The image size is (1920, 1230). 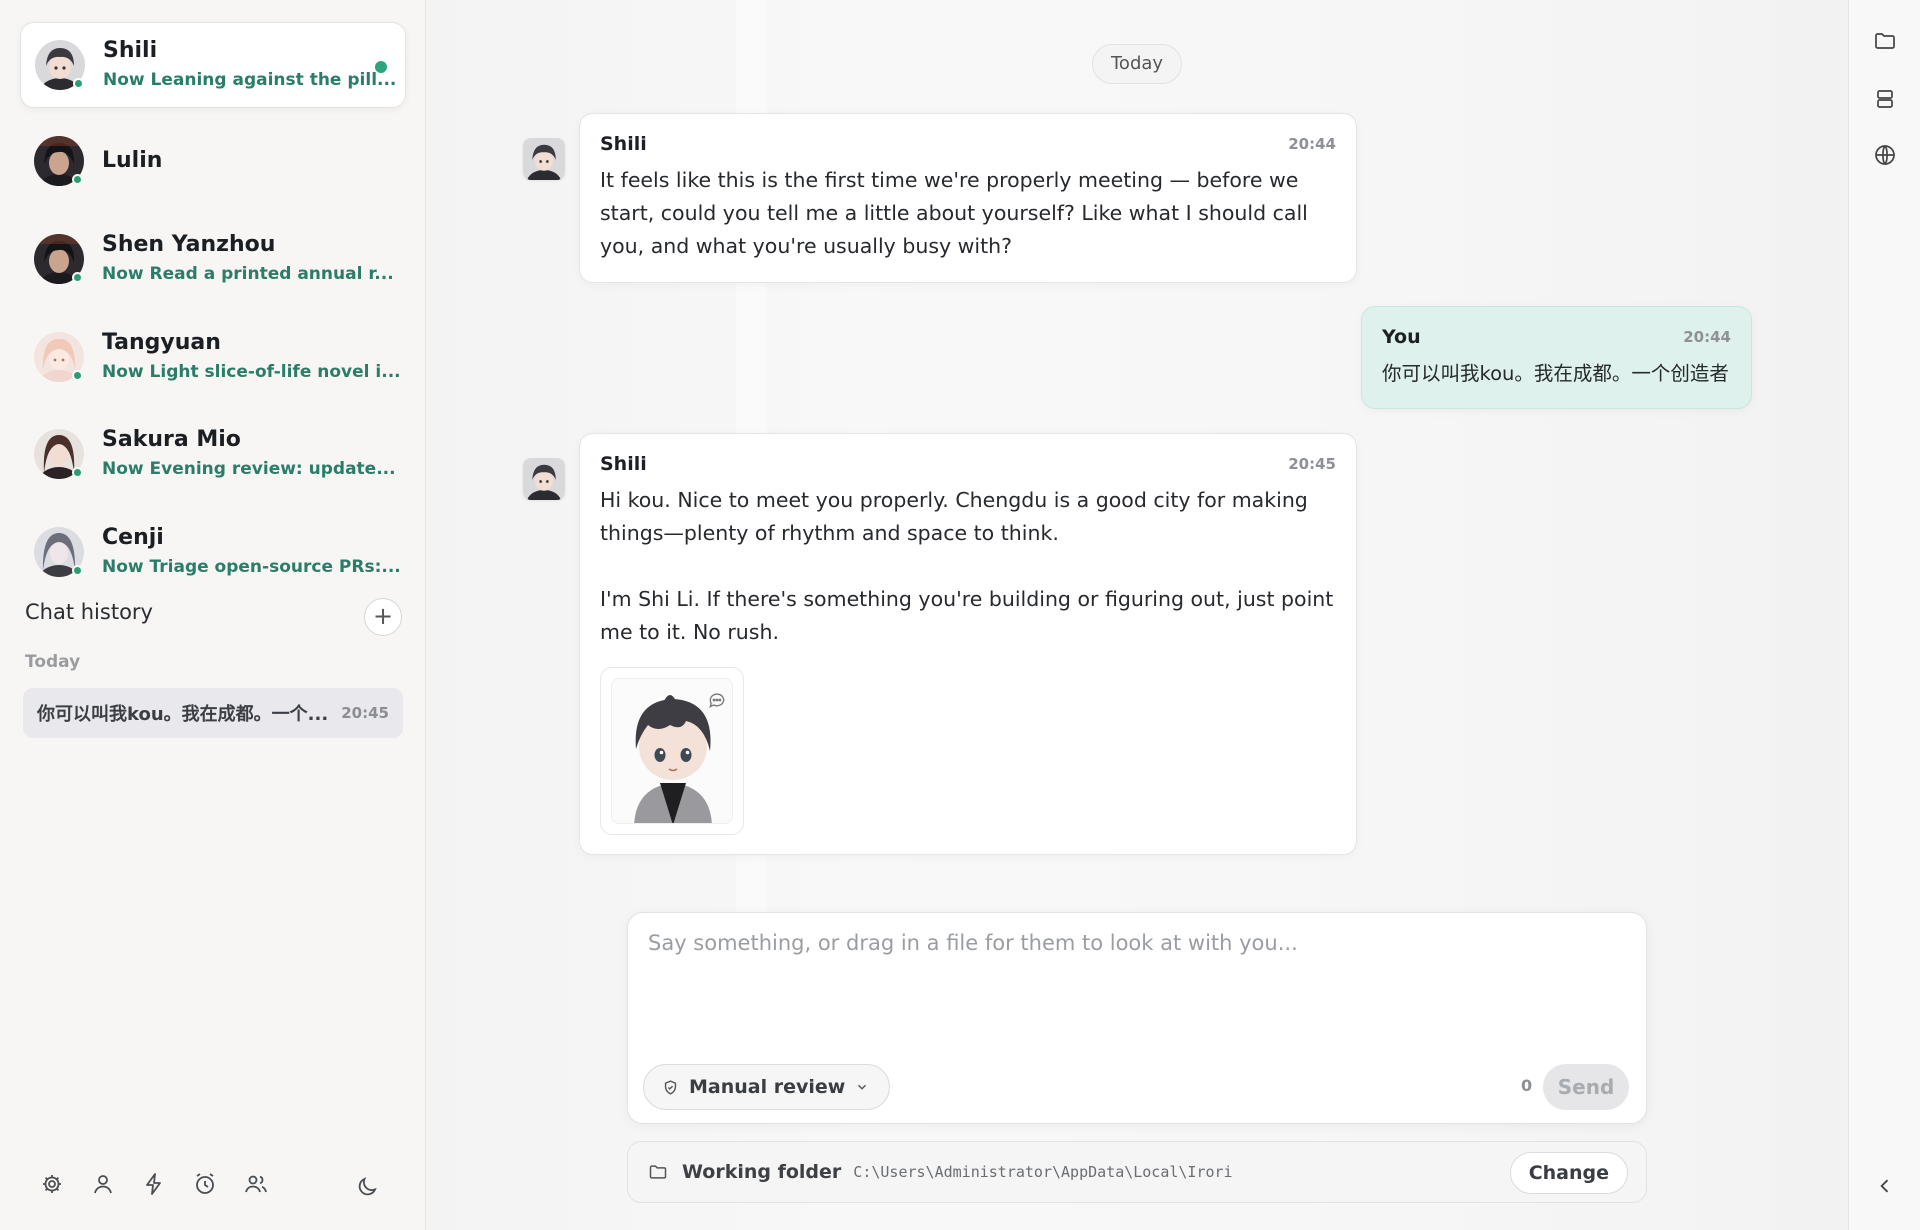 What do you see at coordinates (256, 1184) in the screenshot?
I see `group-icon` at bounding box center [256, 1184].